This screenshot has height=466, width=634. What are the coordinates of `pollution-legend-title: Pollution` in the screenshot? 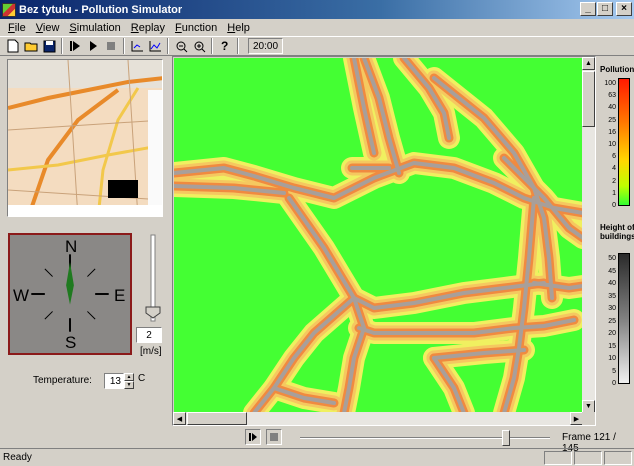 It's located at (617, 69).